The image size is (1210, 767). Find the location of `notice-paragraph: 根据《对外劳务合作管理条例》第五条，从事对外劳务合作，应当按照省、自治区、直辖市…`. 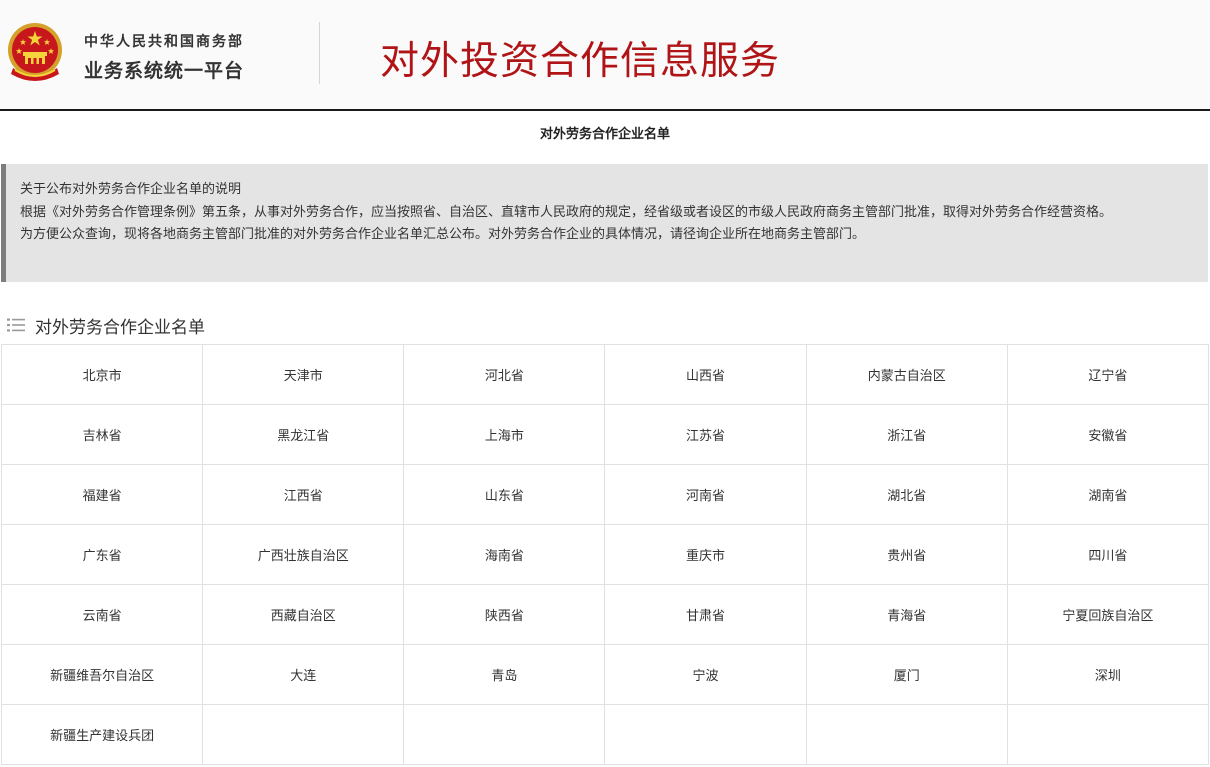

notice-paragraph: 根据《对外劳务合作管理条例》第五条，从事对外劳务合作，应当按照省、自治区、直辖市… is located at coordinates (566, 212).